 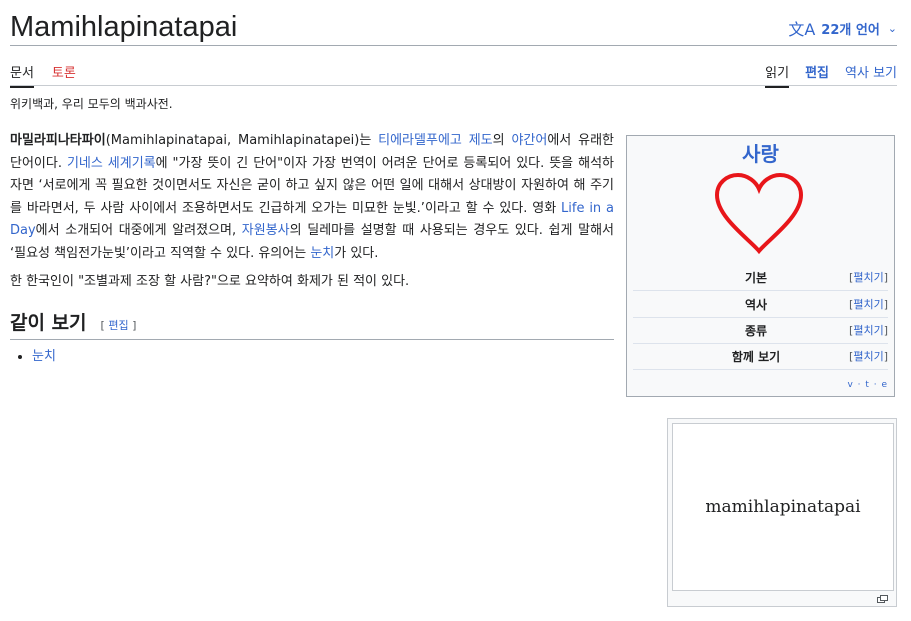 What do you see at coordinates (91, 104) in the screenshot?
I see `site-tagline: 위키백과, 우리 모두의 백과사전.` at bounding box center [91, 104].